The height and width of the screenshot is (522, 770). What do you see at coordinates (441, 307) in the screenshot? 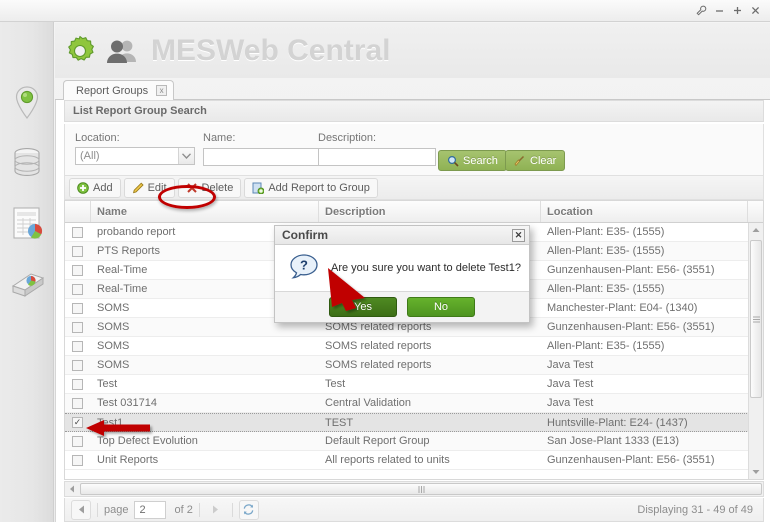
I see `dialog-no-button: No` at bounding box center [441, 307].